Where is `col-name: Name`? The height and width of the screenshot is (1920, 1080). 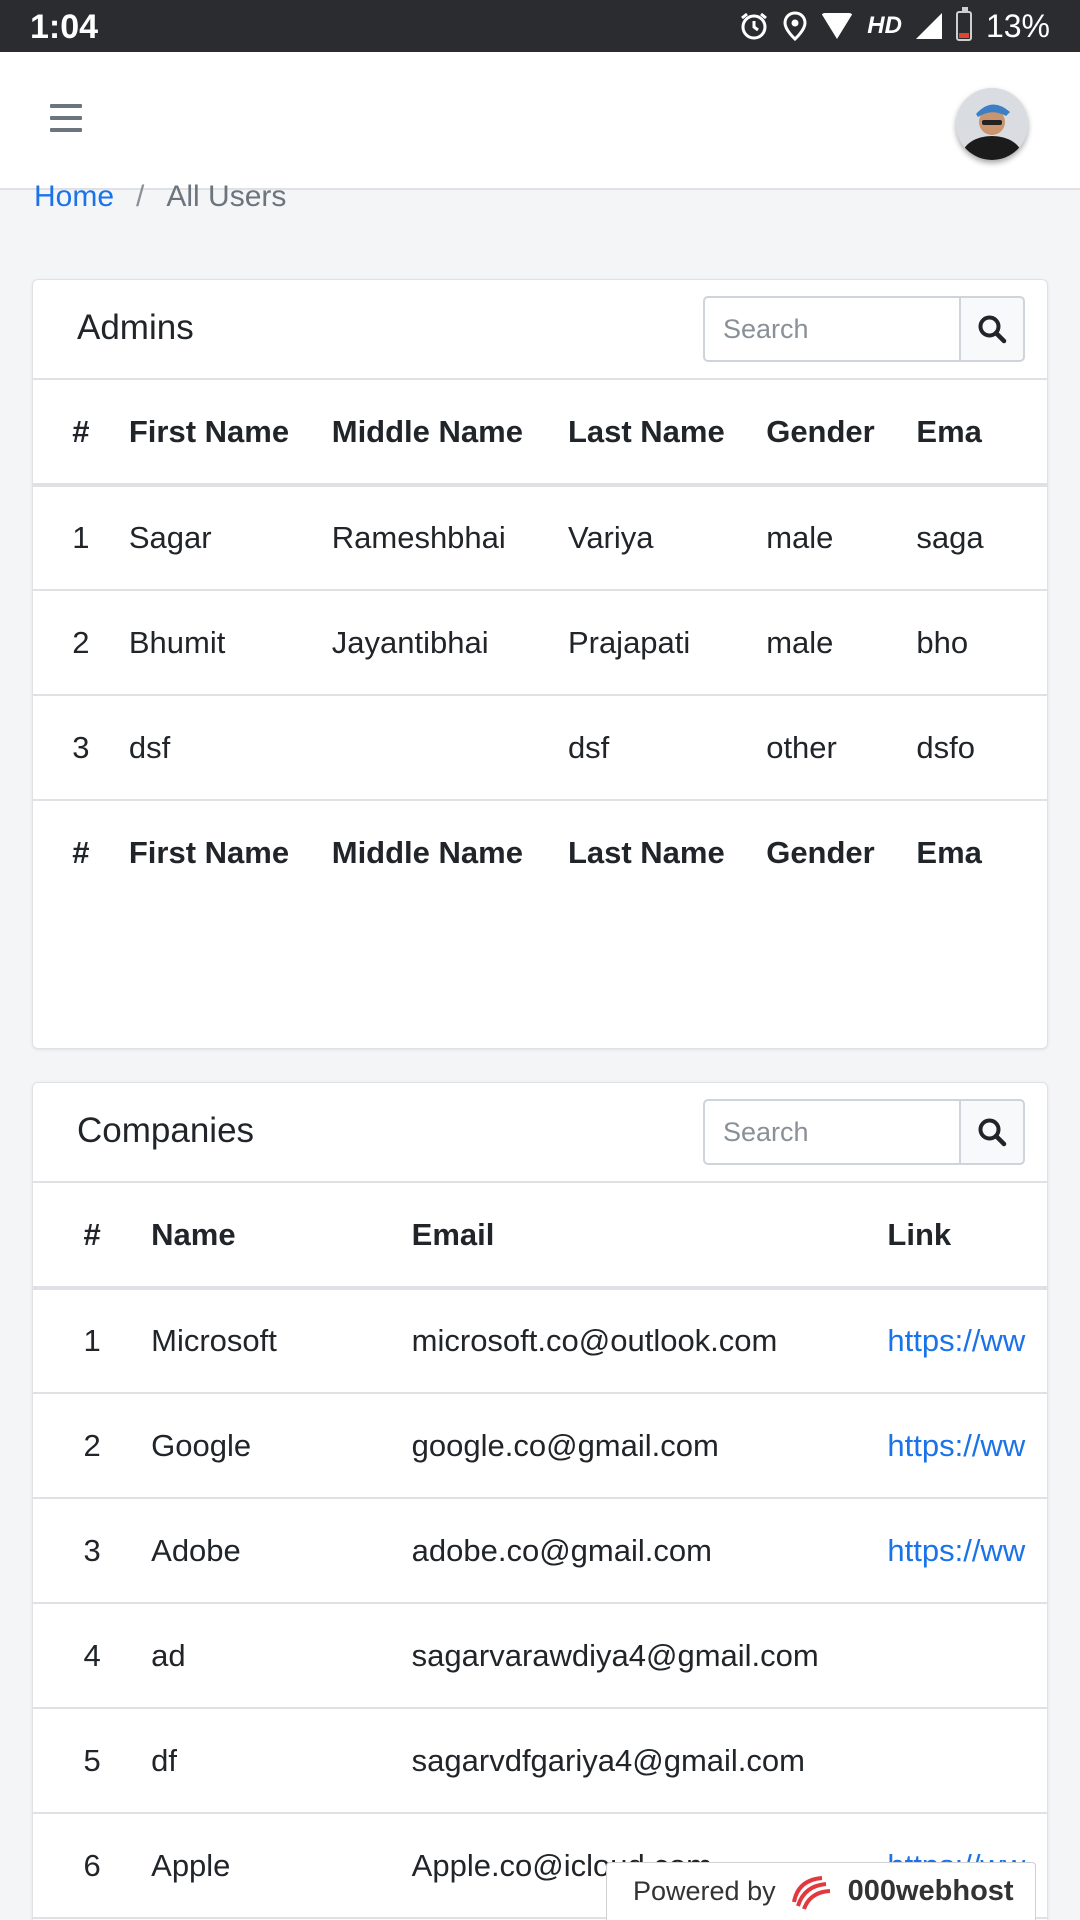 col-name: Name is located at coordinates (281, 1235).